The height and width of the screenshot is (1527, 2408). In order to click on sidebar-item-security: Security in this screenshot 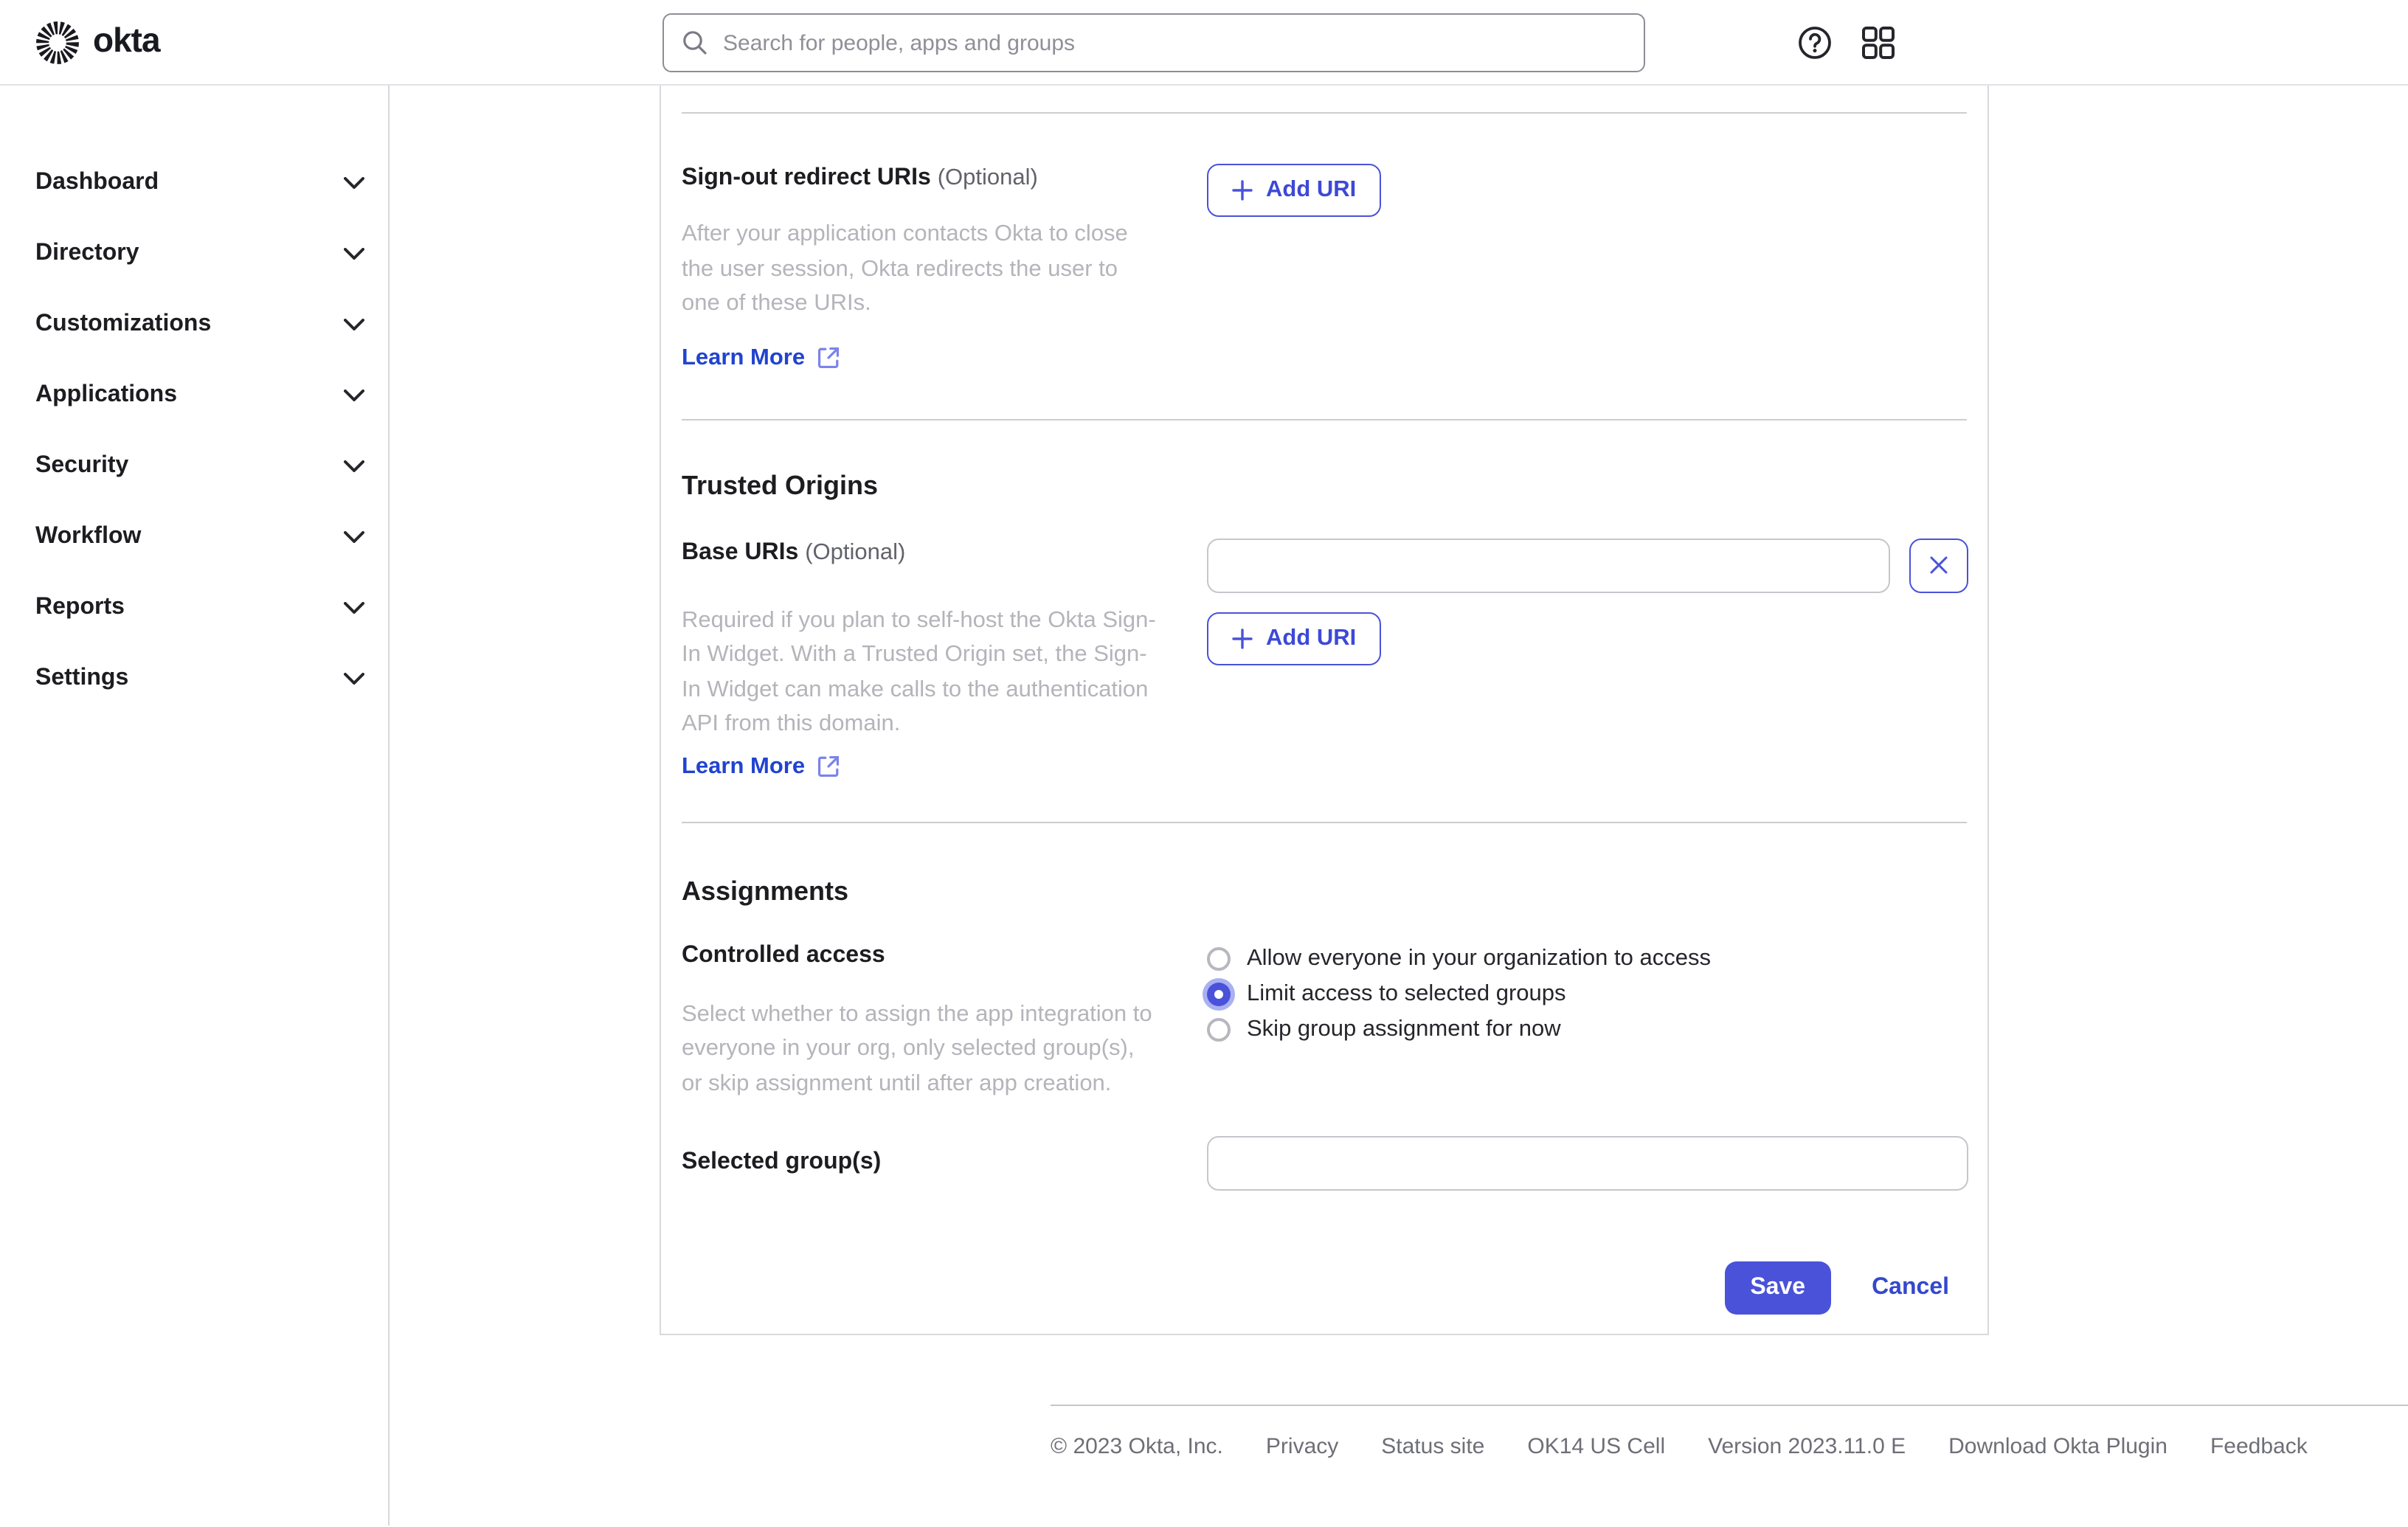, I will do `click(194, 467)`.